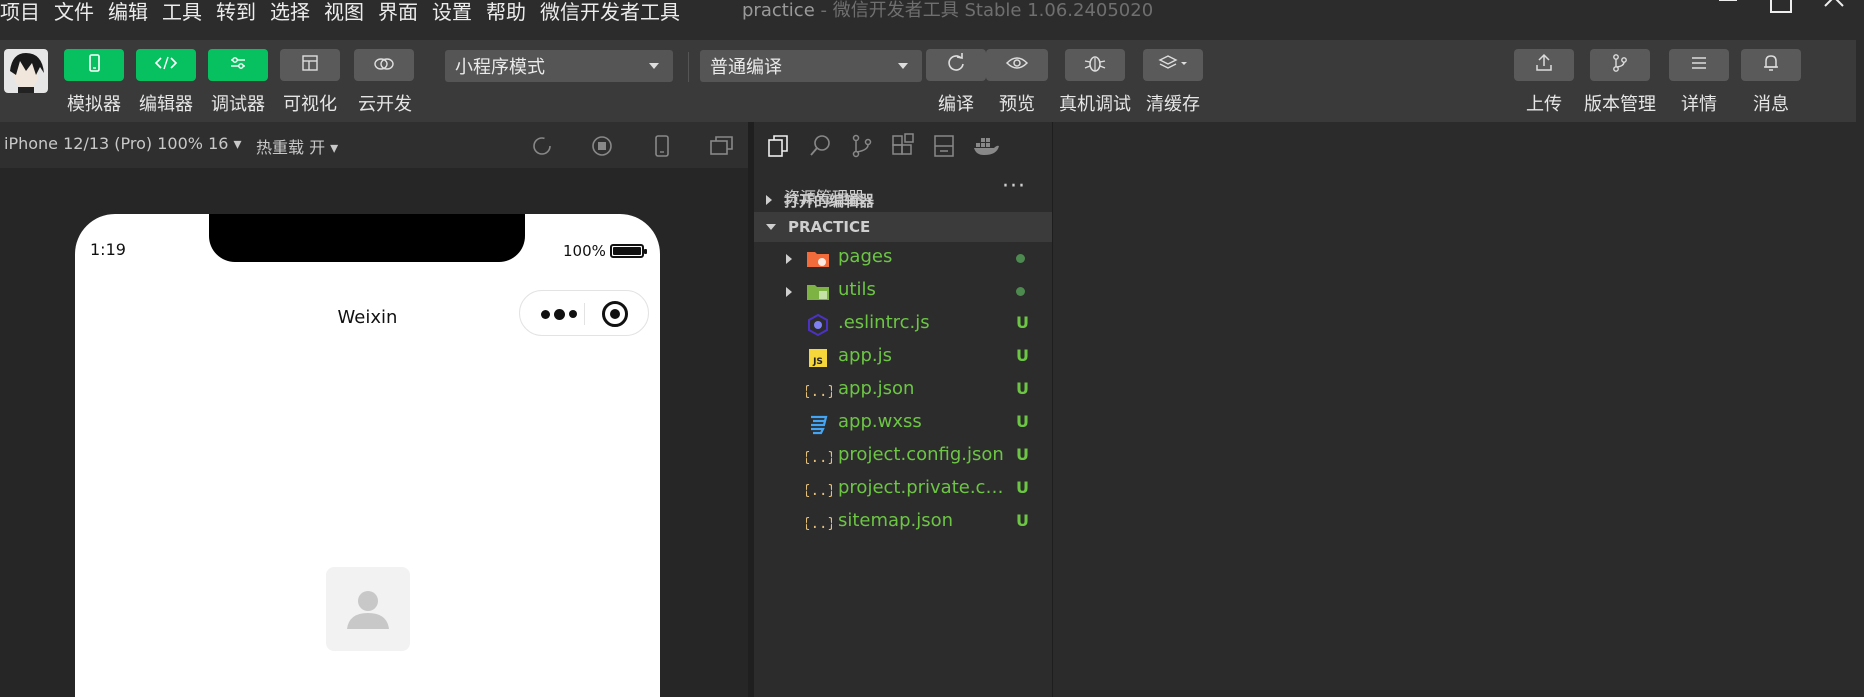  I want to click on extensions-icon, so click(903, 146).